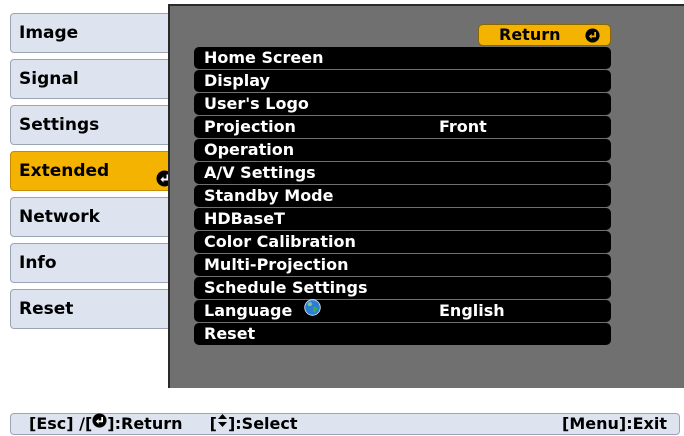 The width and height of the screenshot is (684, 436). I want to click on tab-extended: Extended, so click(95, 171).